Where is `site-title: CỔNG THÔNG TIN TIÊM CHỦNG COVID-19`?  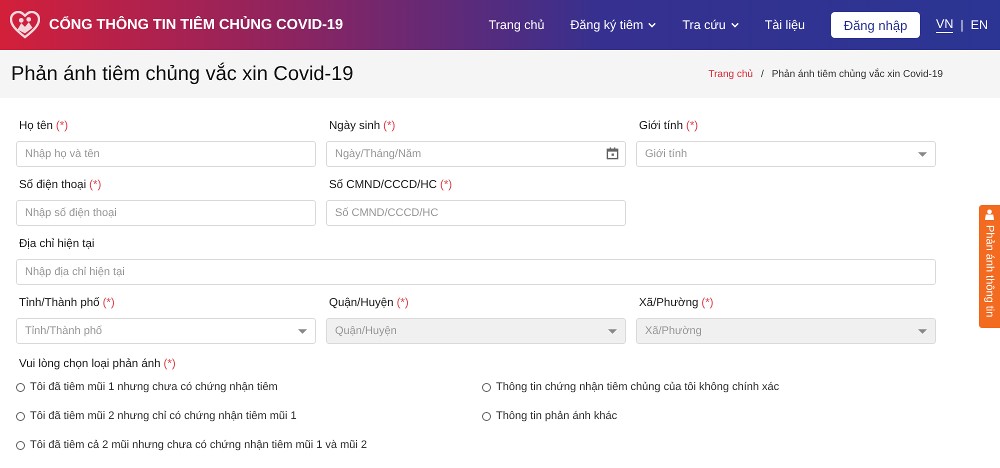
site-title: CỔNG THÔNG TIN TIÊM CHỦNG COVID-19 is located at coordinates (196, 25).